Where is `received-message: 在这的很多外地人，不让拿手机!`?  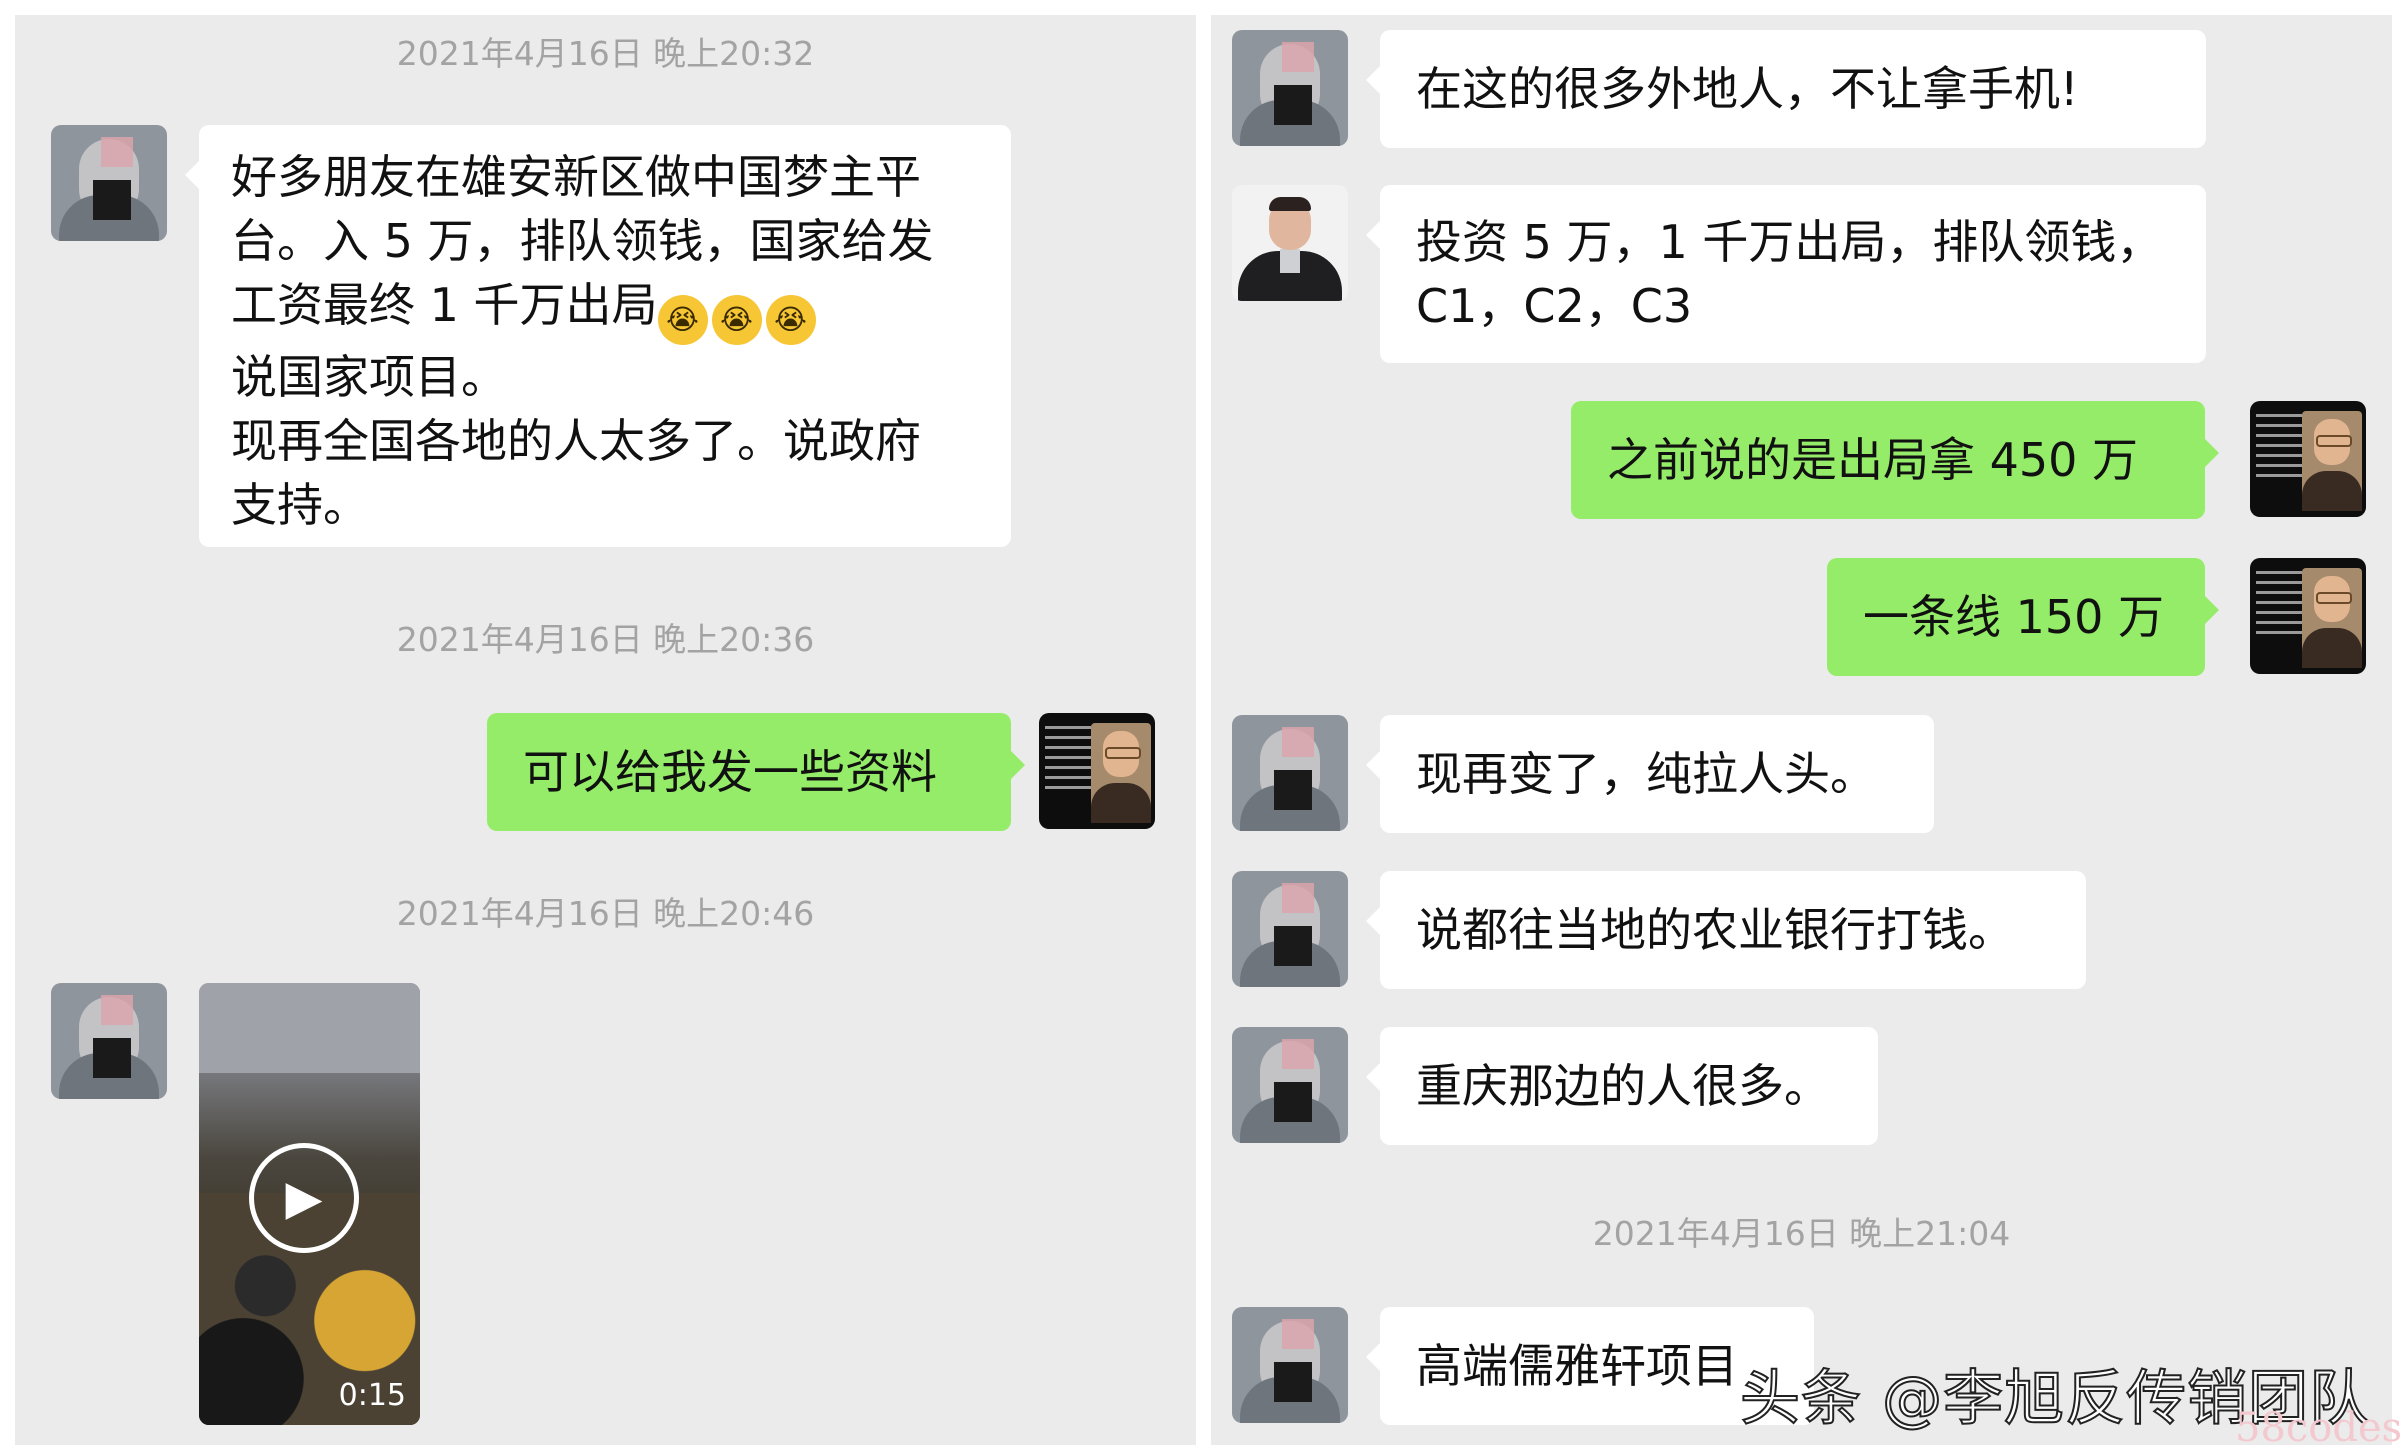
received-message: 在这的很多外地人，不让拿手机! is located at coordinates (1786, 89).